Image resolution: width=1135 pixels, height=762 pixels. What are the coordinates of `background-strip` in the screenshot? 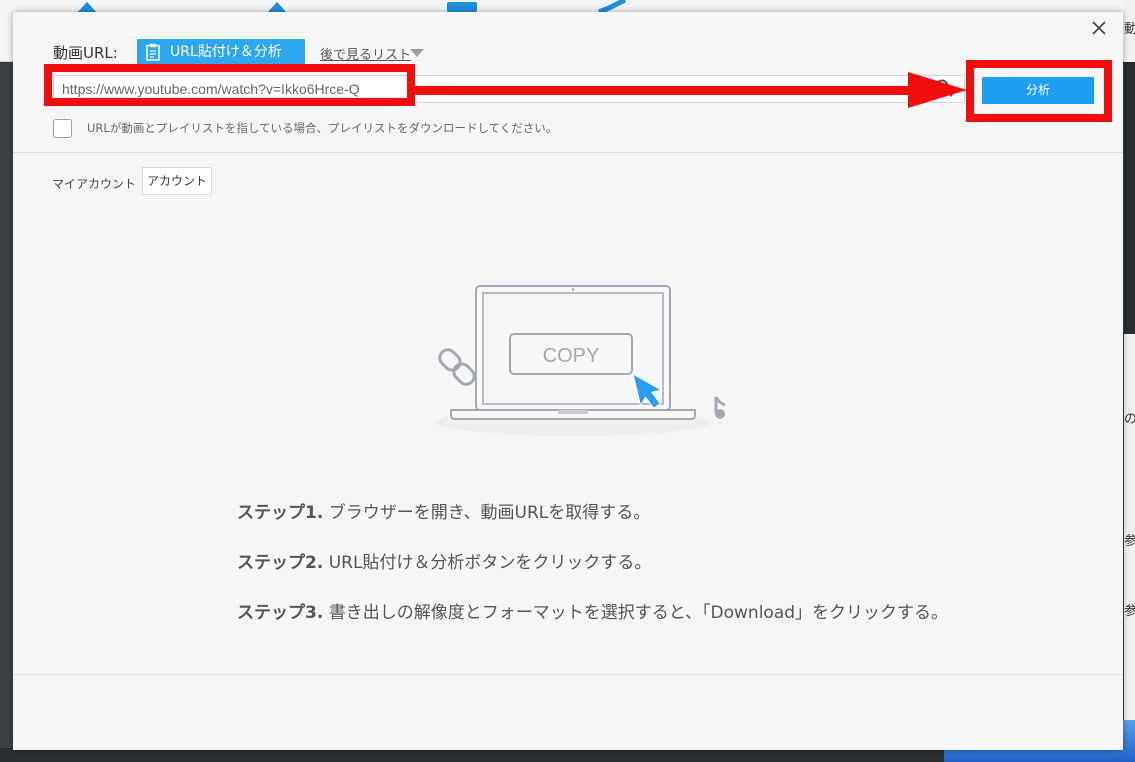 It's located at (472, 755).